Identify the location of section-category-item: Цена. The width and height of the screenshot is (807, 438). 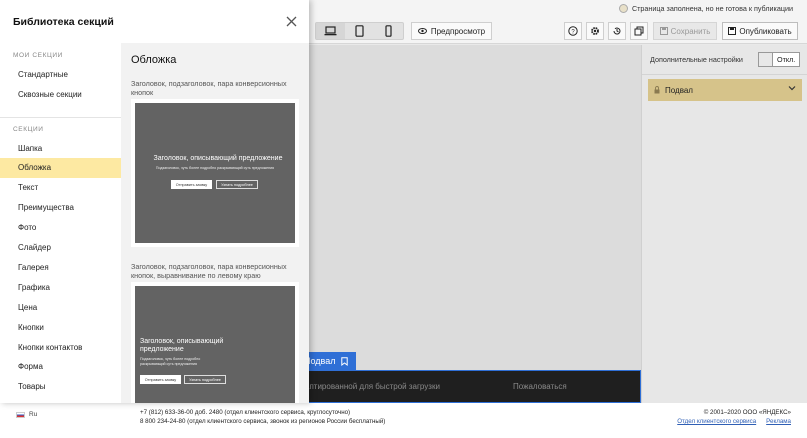
(60, 307).